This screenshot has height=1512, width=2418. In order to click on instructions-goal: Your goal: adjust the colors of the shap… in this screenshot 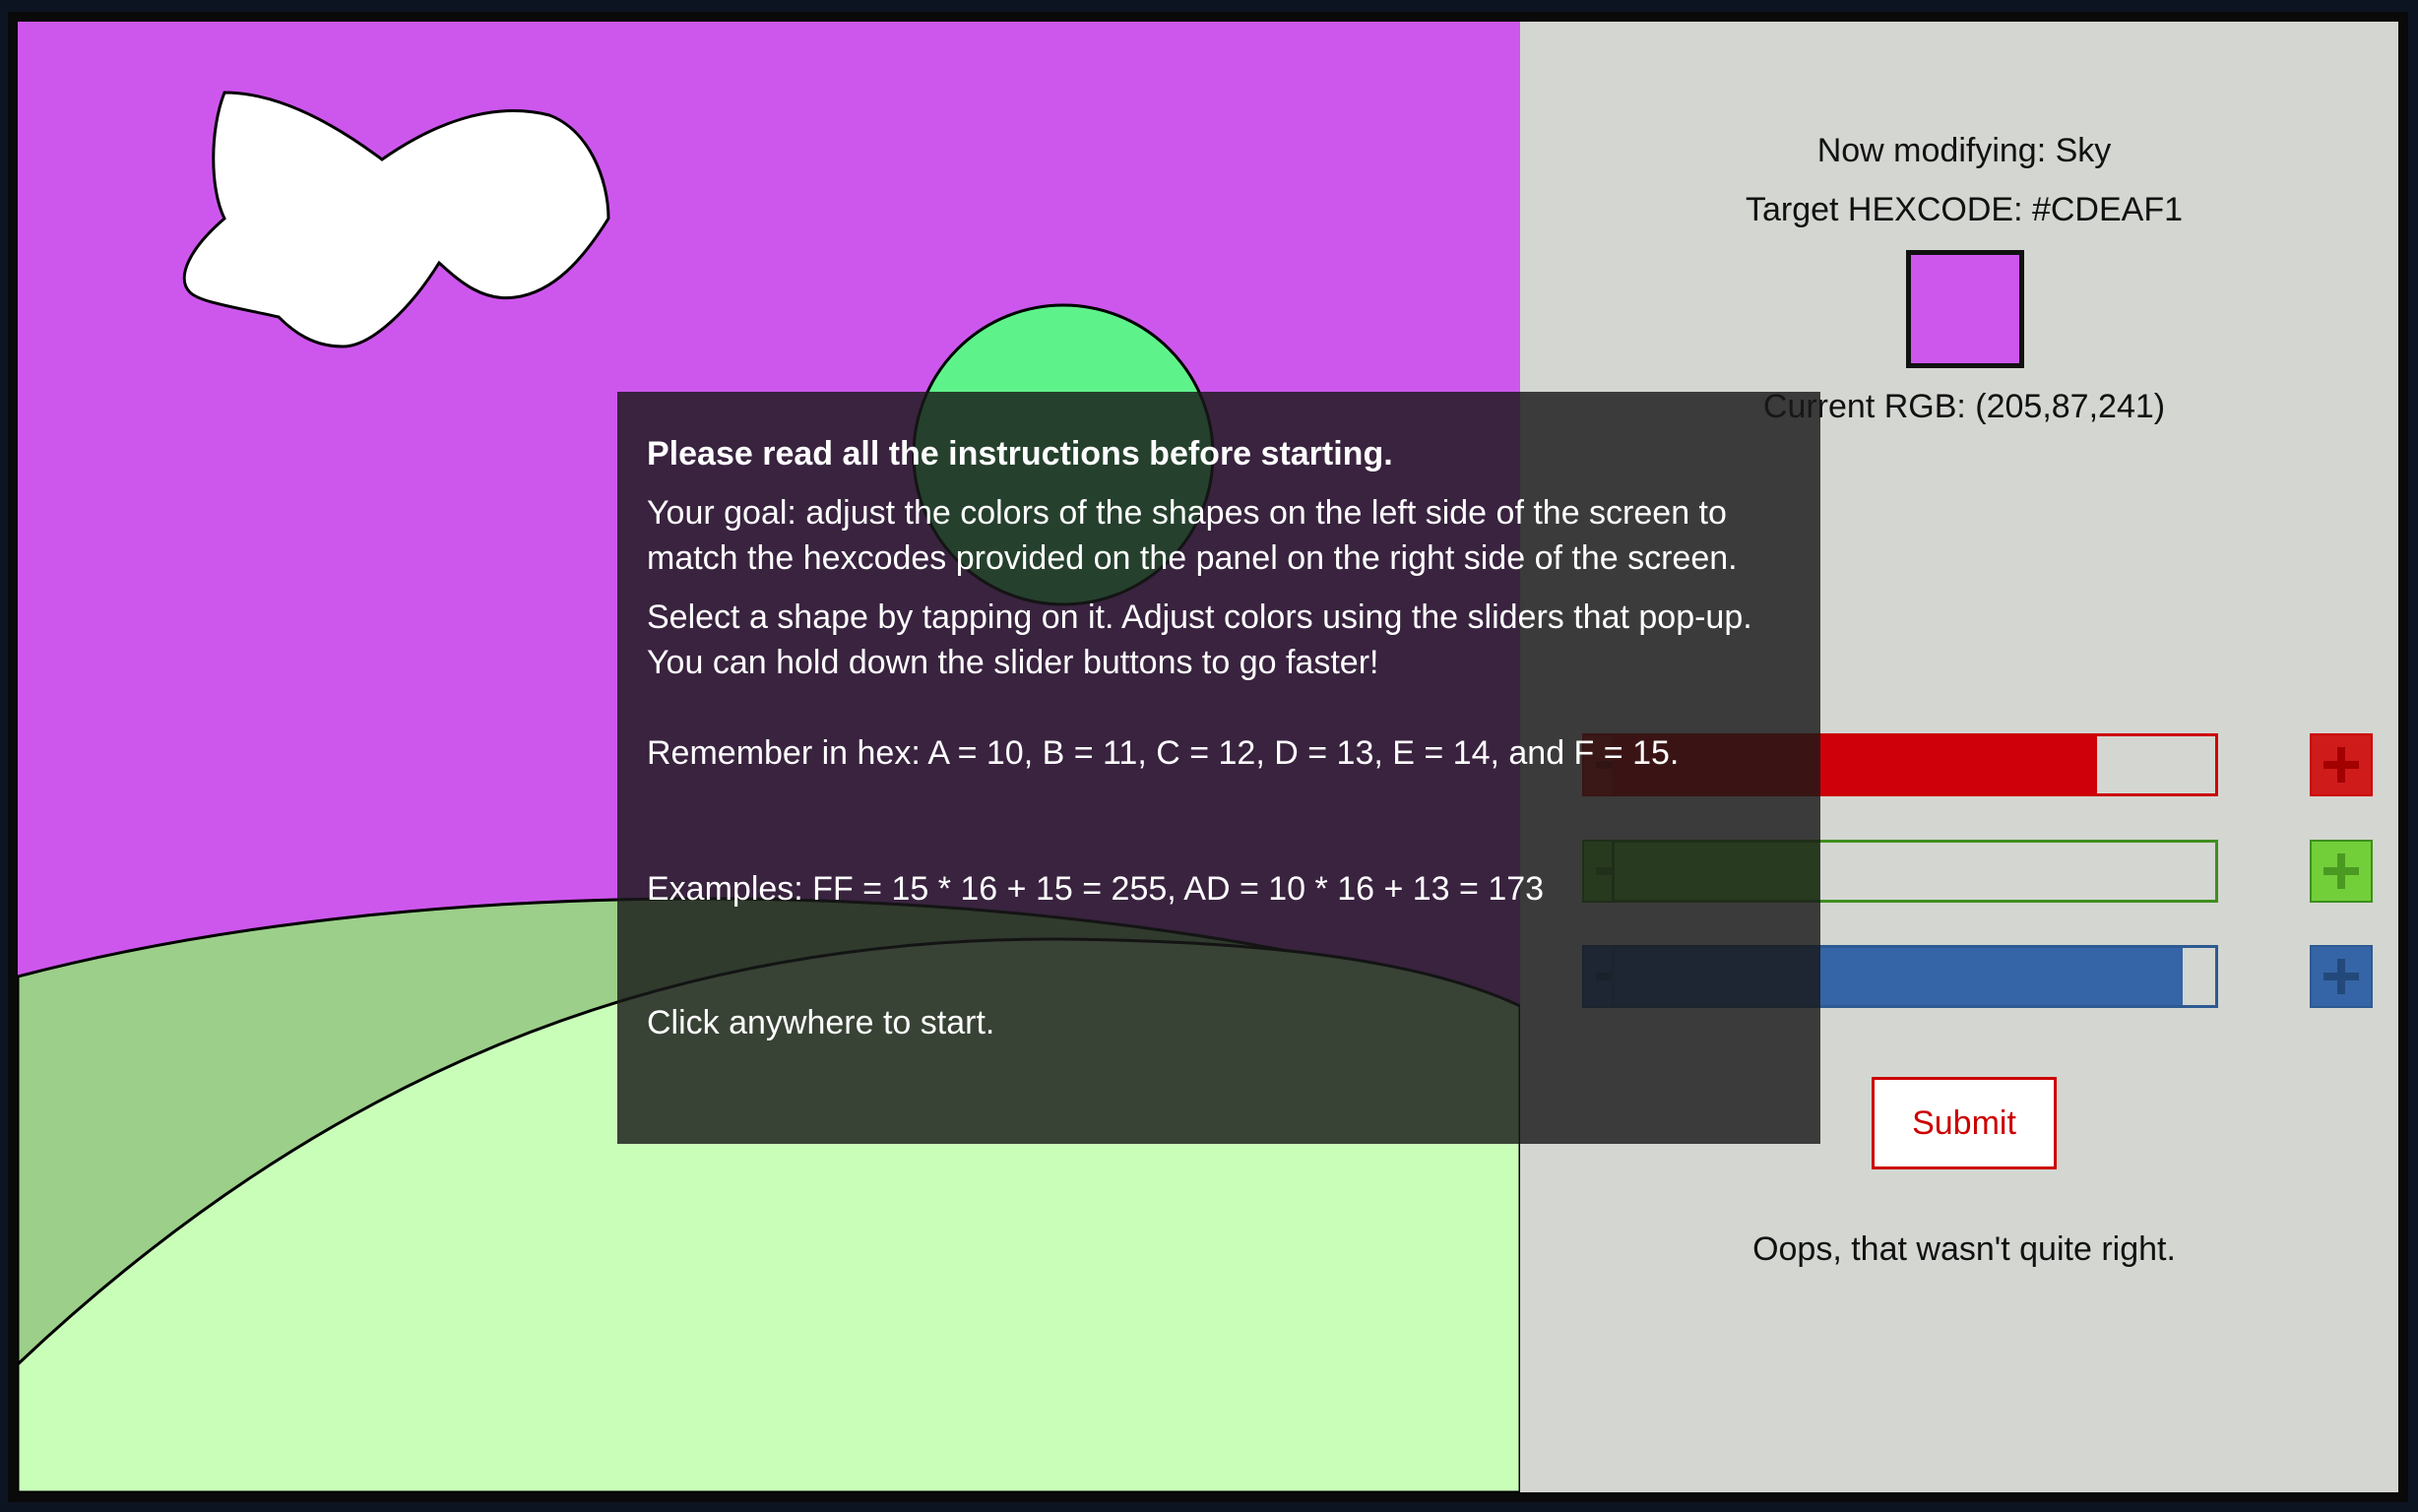, I will do `click(1192, 535)`.